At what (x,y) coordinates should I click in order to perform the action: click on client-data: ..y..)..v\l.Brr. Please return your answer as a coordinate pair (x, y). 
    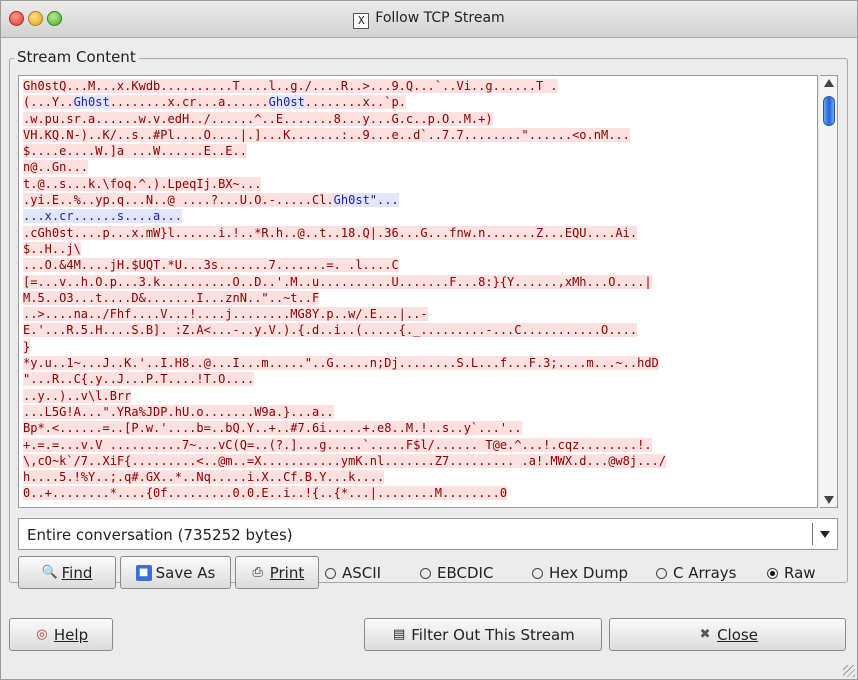
    Looking at the image, I should click on (77, 395).